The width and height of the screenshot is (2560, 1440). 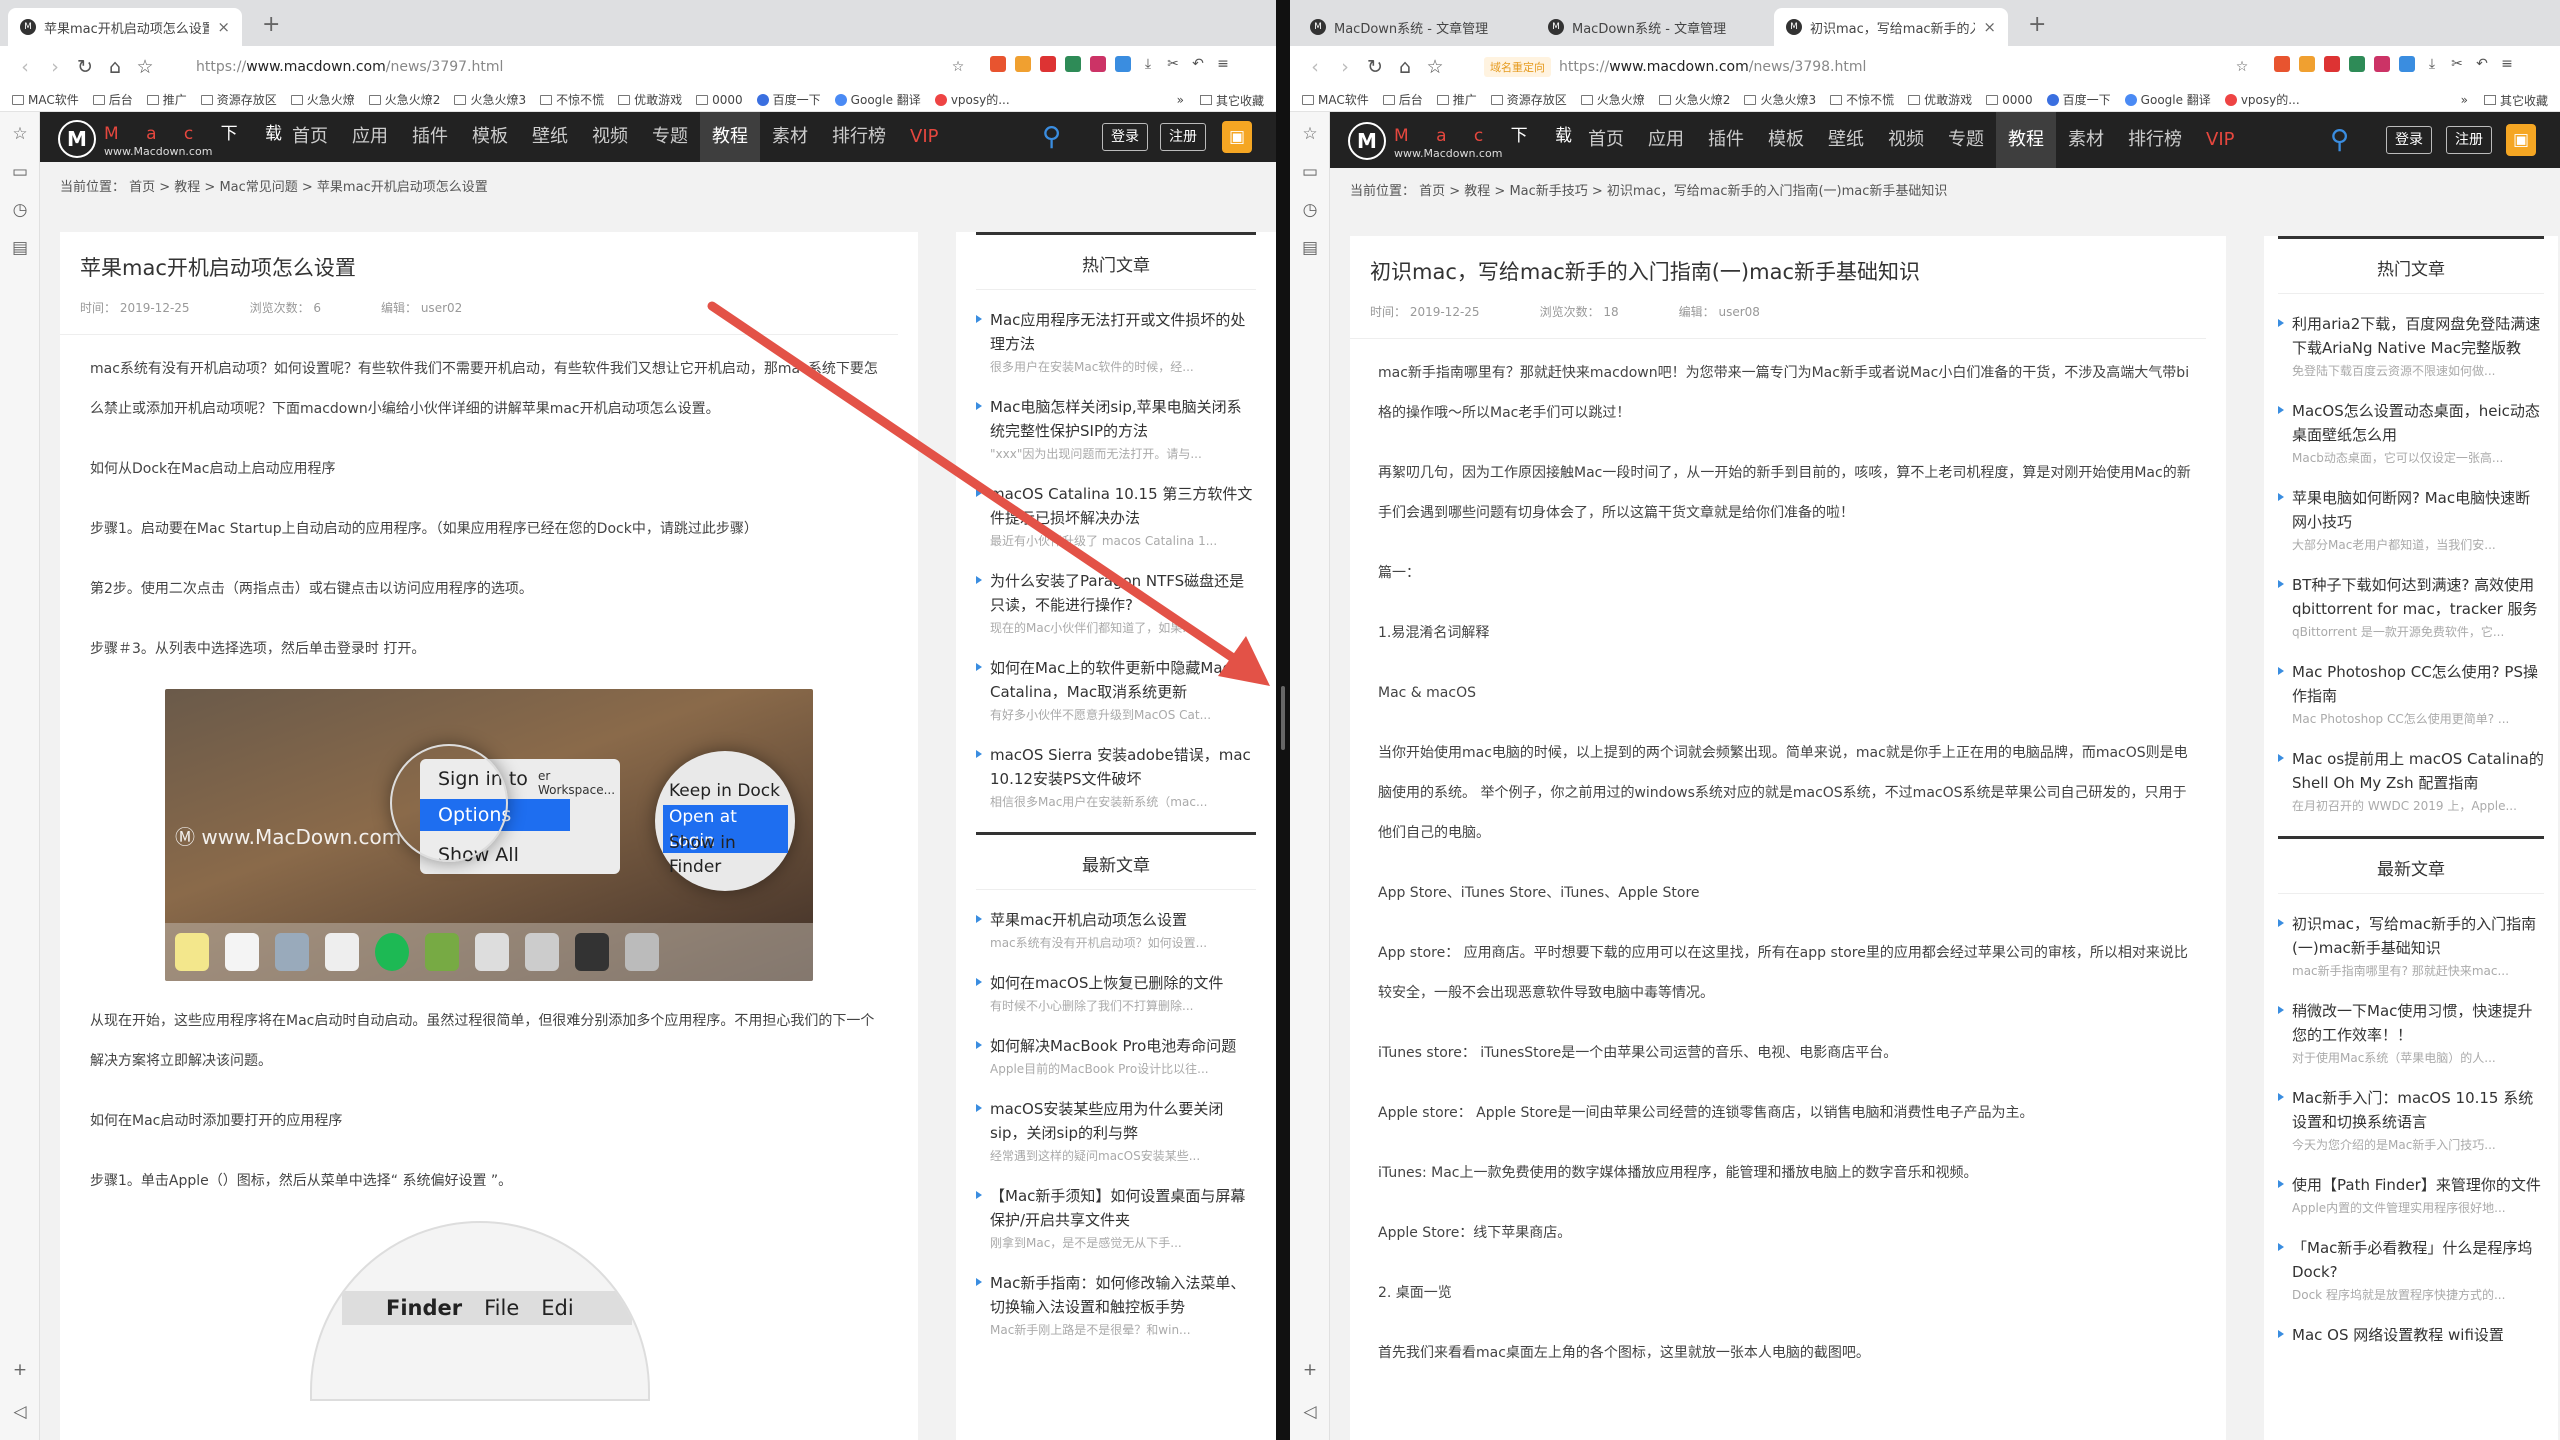 What do you see at coordinates (1123, 680) in the screenshot?
I see `sidebar-article-title: 如何在Mac上的软件更新中隐藏MacOS Catalina，Mac取消系统更新` at bounding box center [1123, 680].